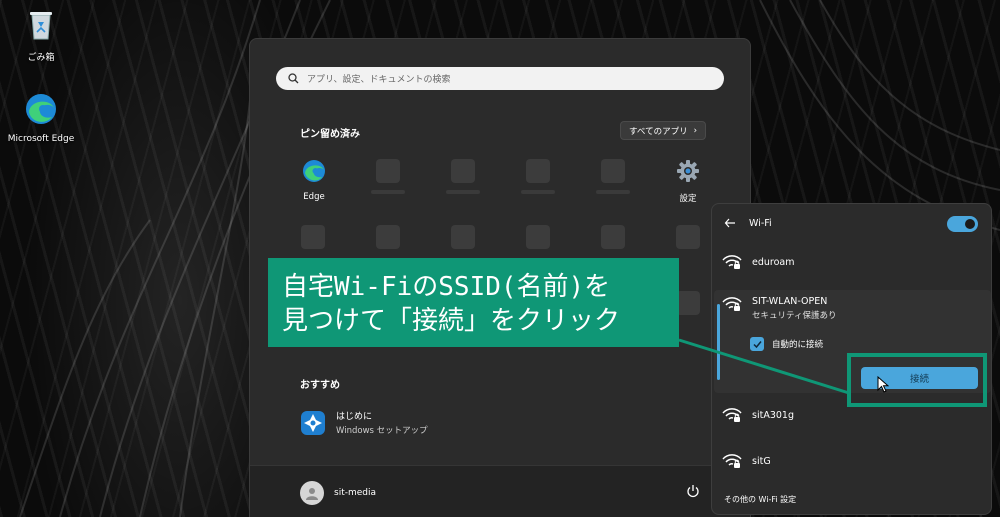  What do you see at coordinates (883, 384) in the screenshot?
I see `mouse-cursor-icon` at bounding box center [883, 384].